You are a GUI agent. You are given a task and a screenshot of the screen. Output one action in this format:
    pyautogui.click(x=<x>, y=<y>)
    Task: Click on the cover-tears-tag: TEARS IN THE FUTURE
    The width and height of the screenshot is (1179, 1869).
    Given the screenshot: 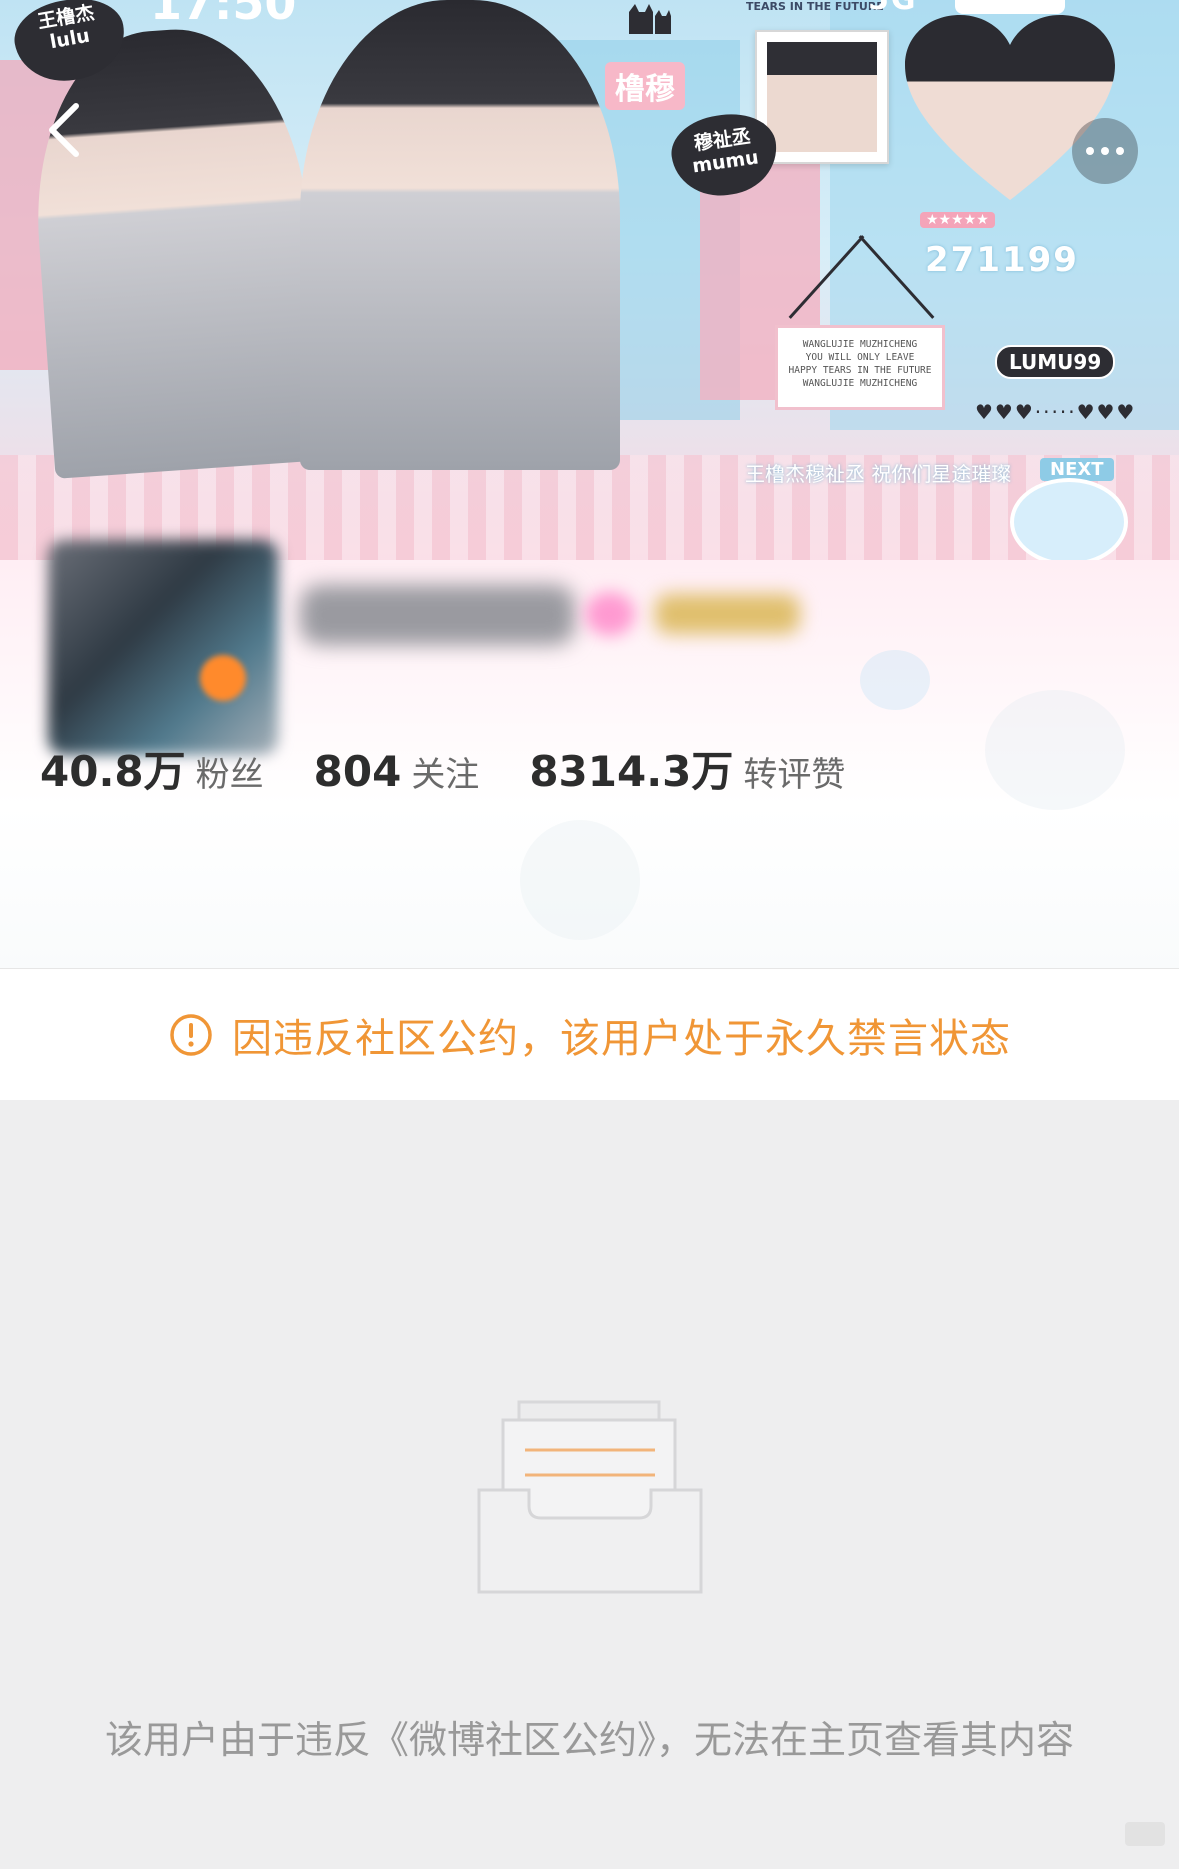 What is the action you would take?
    pyautogui.click(x=815, y=6)
    